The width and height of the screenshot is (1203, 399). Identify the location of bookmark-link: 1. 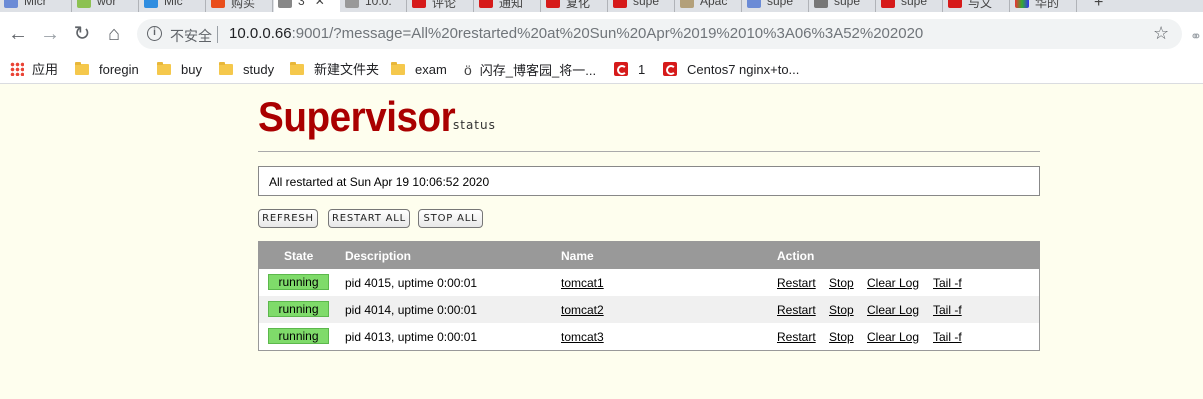
(629, 70).